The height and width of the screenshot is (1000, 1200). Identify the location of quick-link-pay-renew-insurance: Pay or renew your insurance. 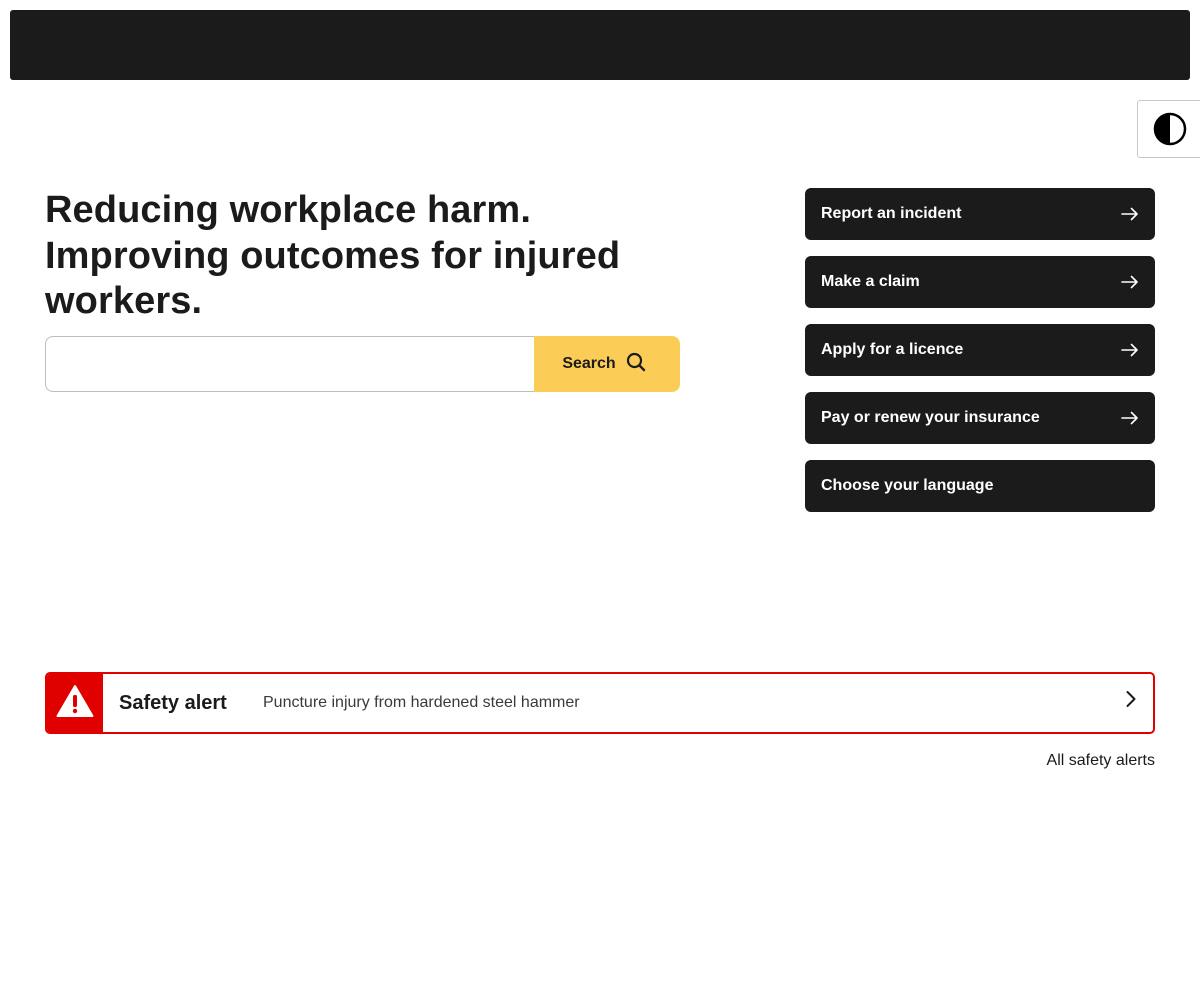
(980, 418).